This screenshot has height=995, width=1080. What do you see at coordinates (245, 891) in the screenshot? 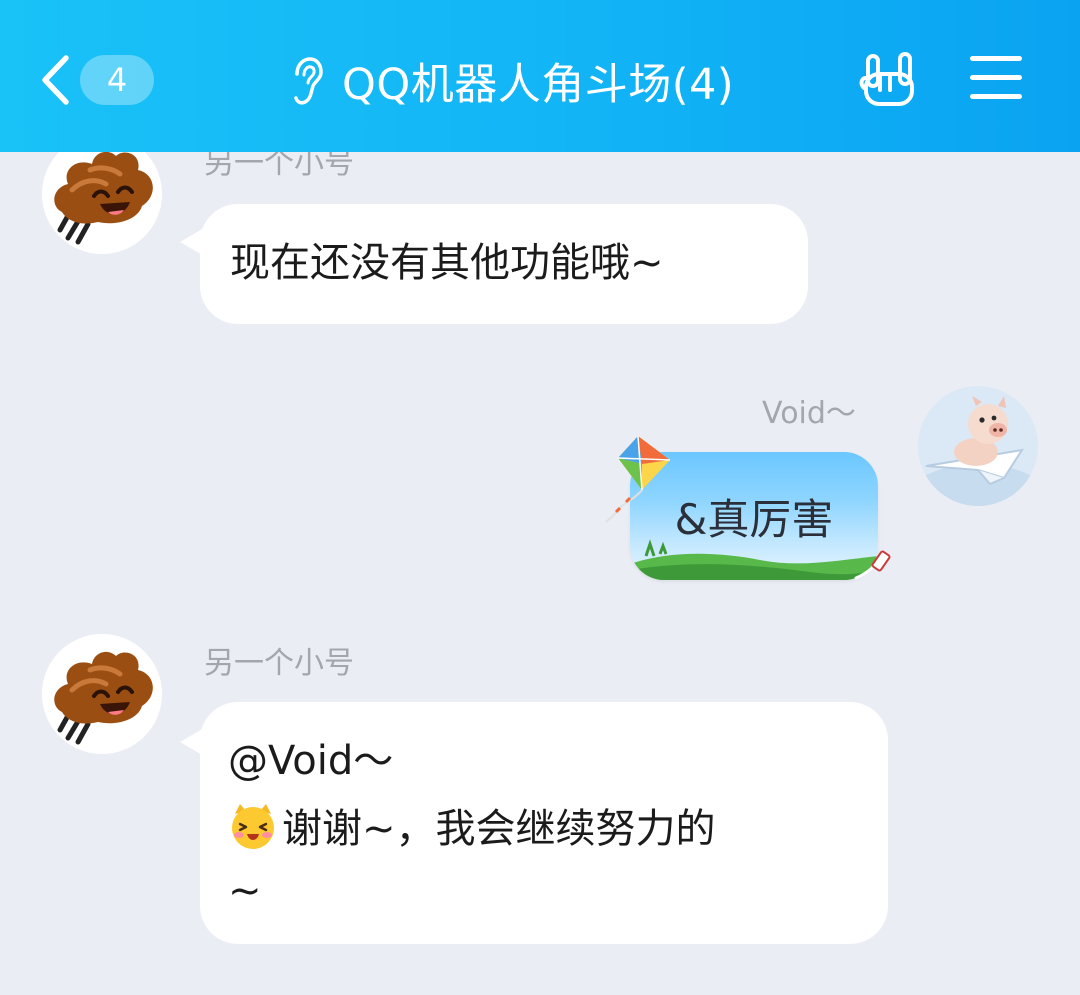
I see `message-text: ~` at bounding box center [245, 891].